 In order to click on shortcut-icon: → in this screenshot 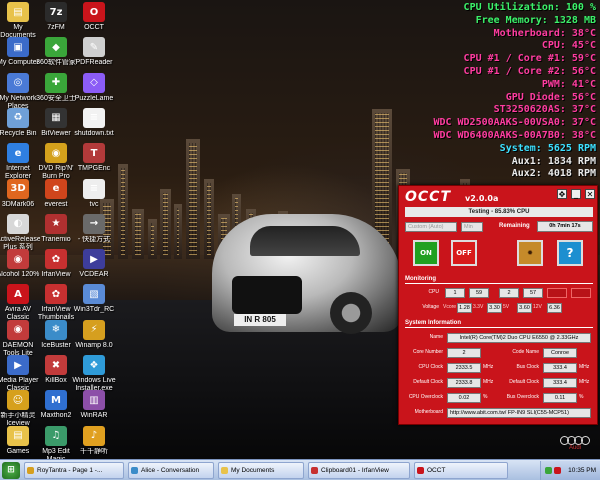, I will do `click(94, 223)`.